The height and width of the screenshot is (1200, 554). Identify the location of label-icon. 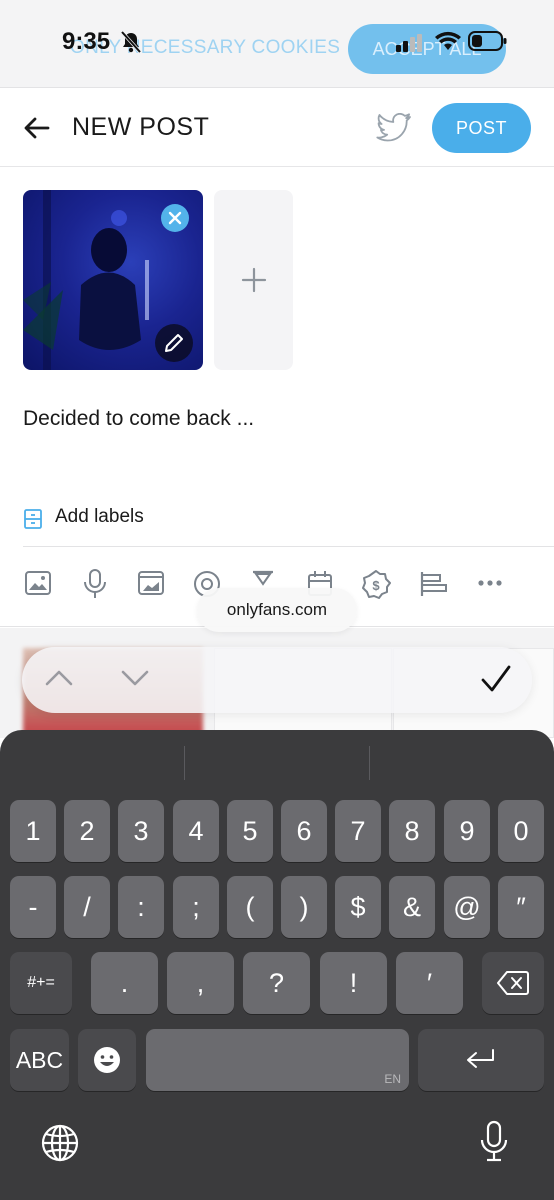
(33, 519).